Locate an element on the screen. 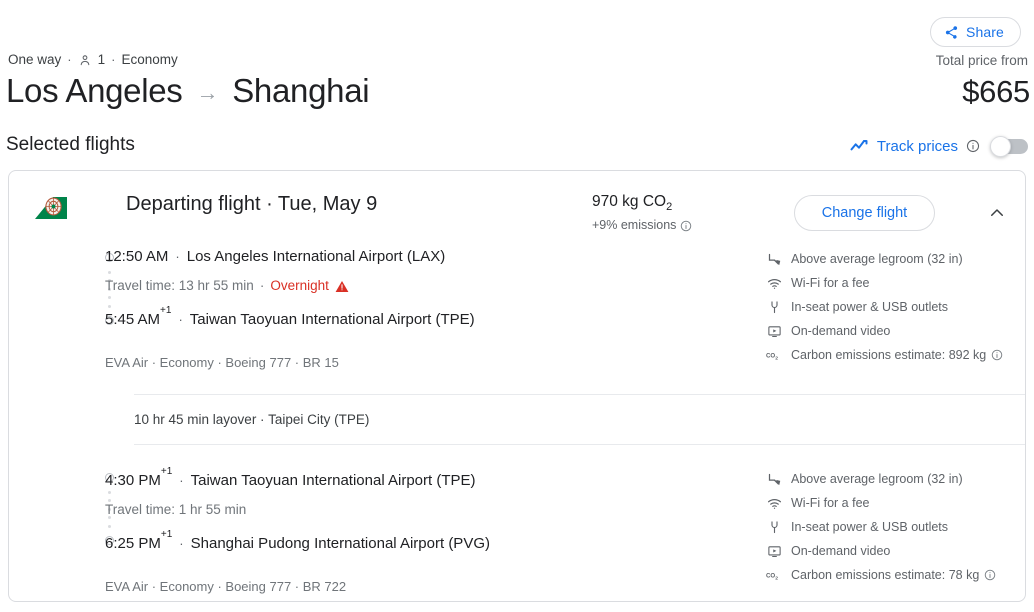 The image size is (1034, 612). arrival-time: 5:45 AM+1 is located at coordinates (138, 317).